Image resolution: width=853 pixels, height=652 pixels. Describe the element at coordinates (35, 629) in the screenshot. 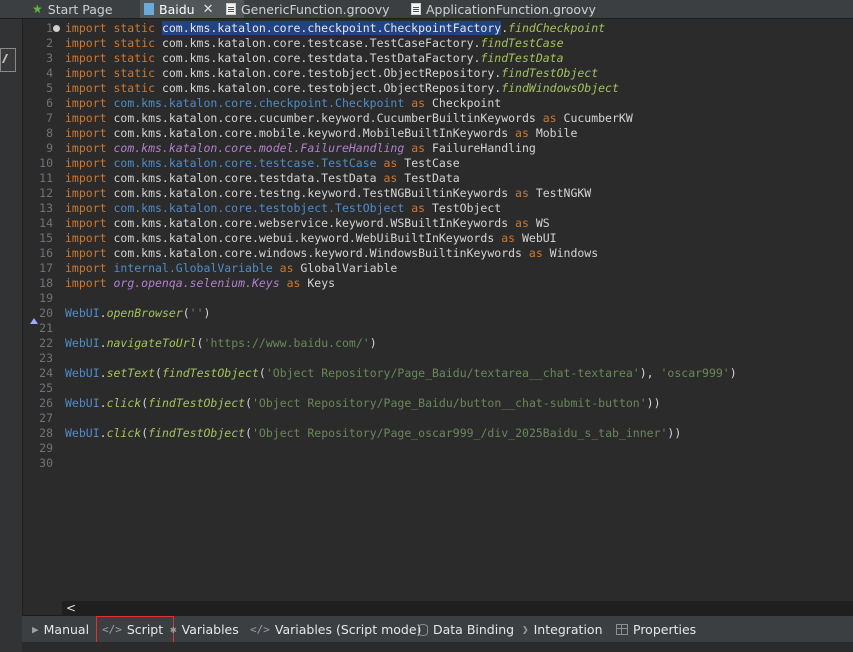

I see `manual-icon: ▶` at that location.